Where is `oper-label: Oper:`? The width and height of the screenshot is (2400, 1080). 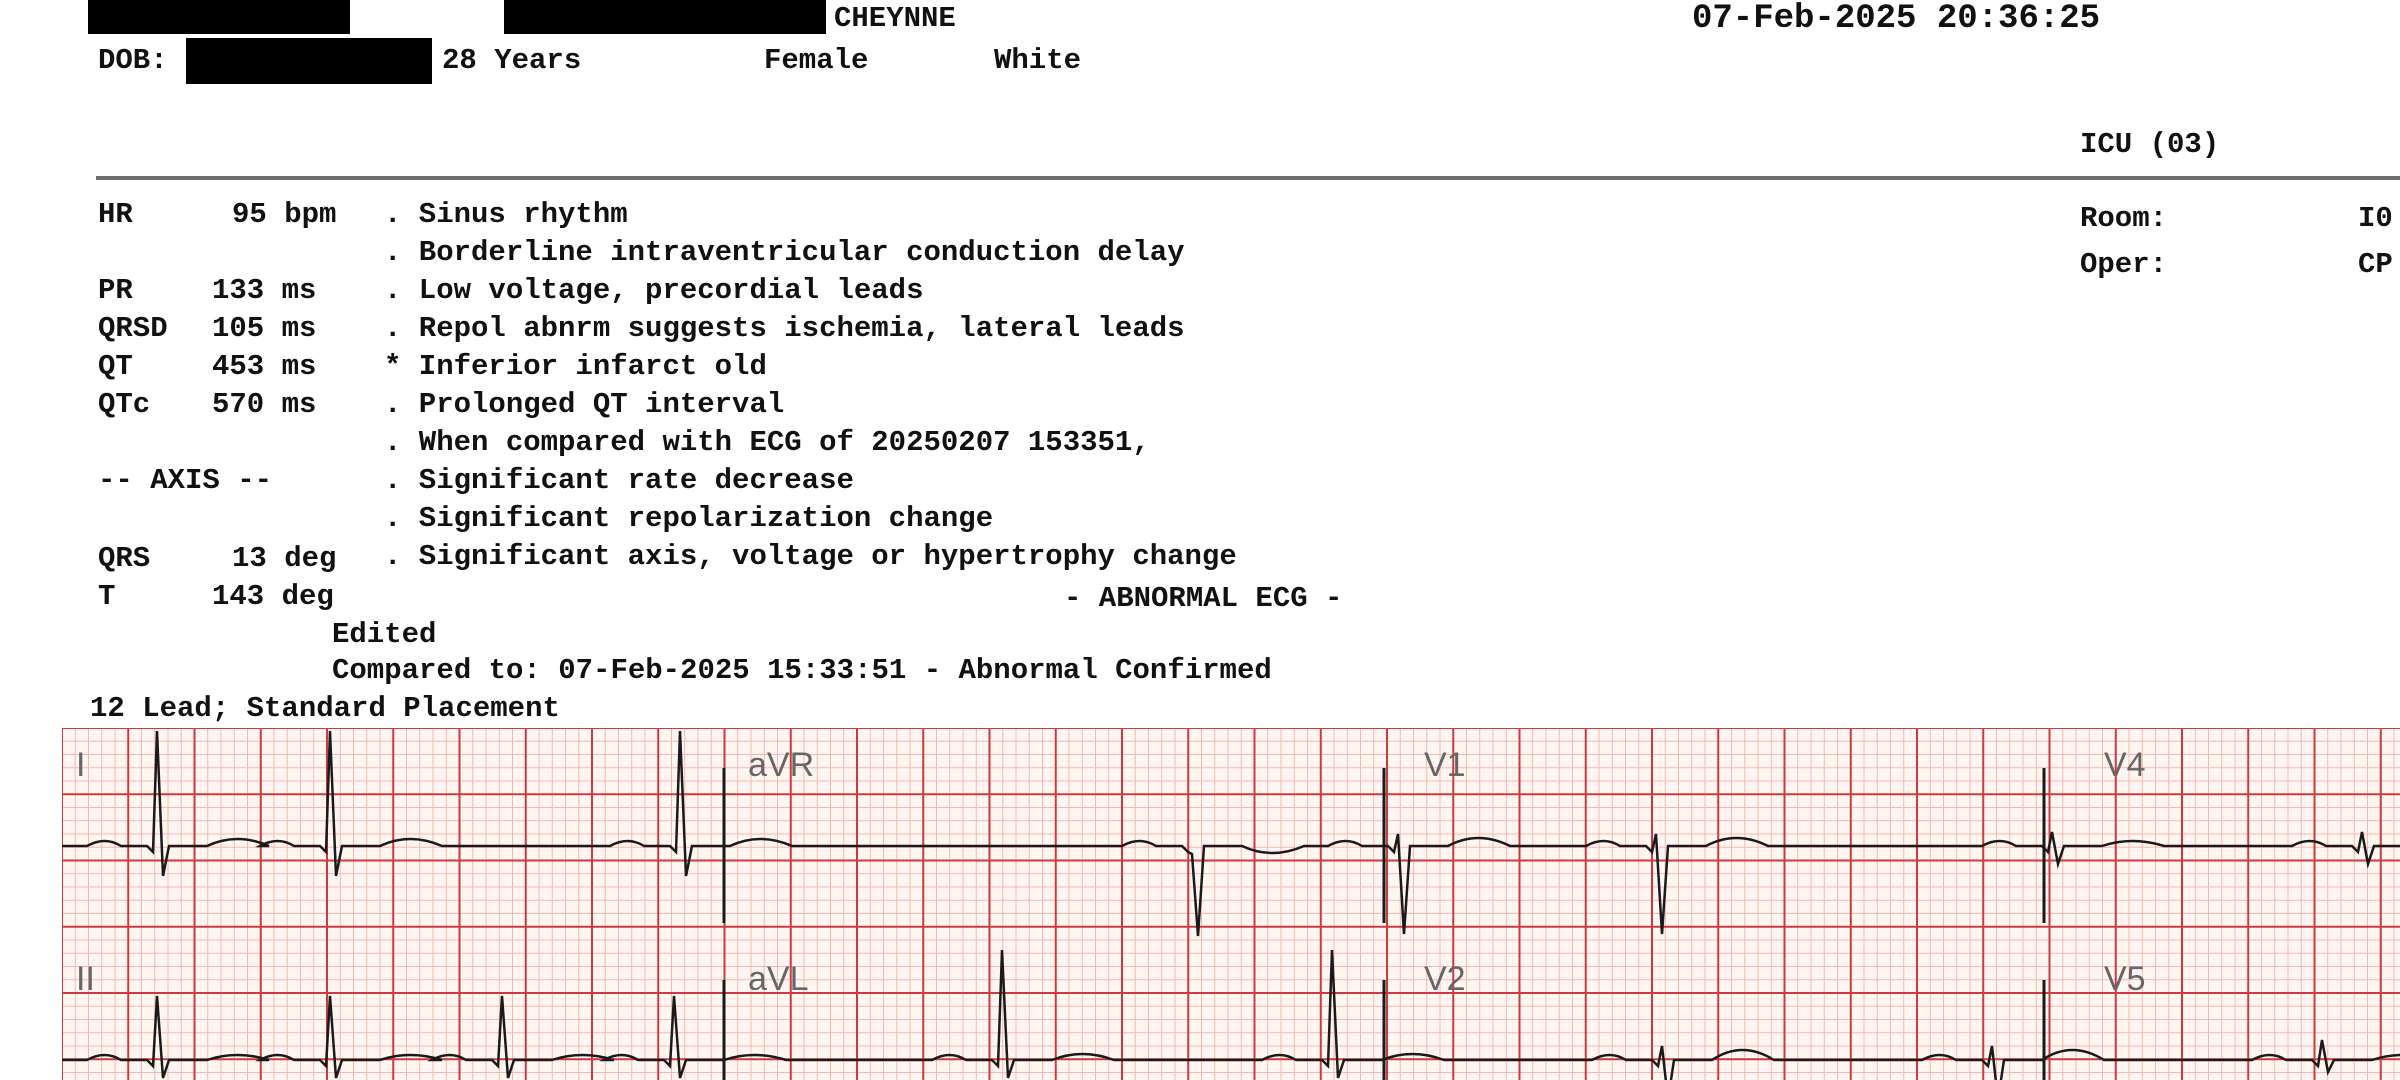
oper-label: Oper: is located at coordinates (2124, 264).